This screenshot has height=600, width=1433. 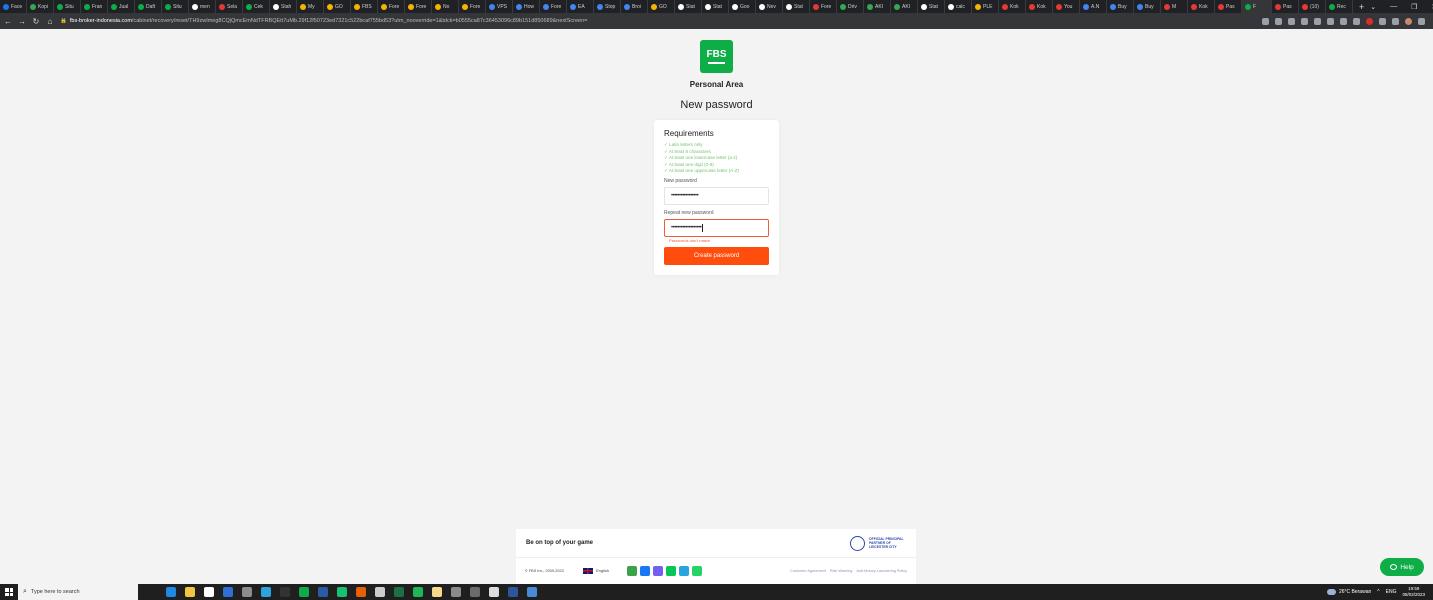 What do you see at coordinates (418, 592) in the screenshot?
I see `spotify-icon` at bounding box center [418, 592].